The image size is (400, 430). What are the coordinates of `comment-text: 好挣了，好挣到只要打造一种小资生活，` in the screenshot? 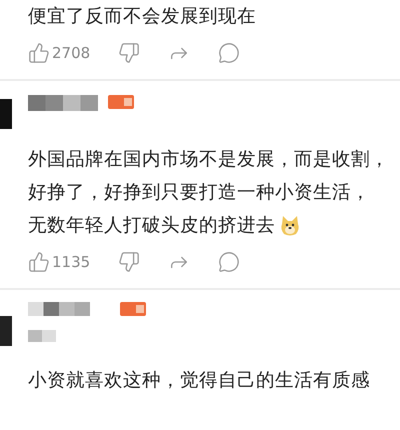 It's located at (199, 193).